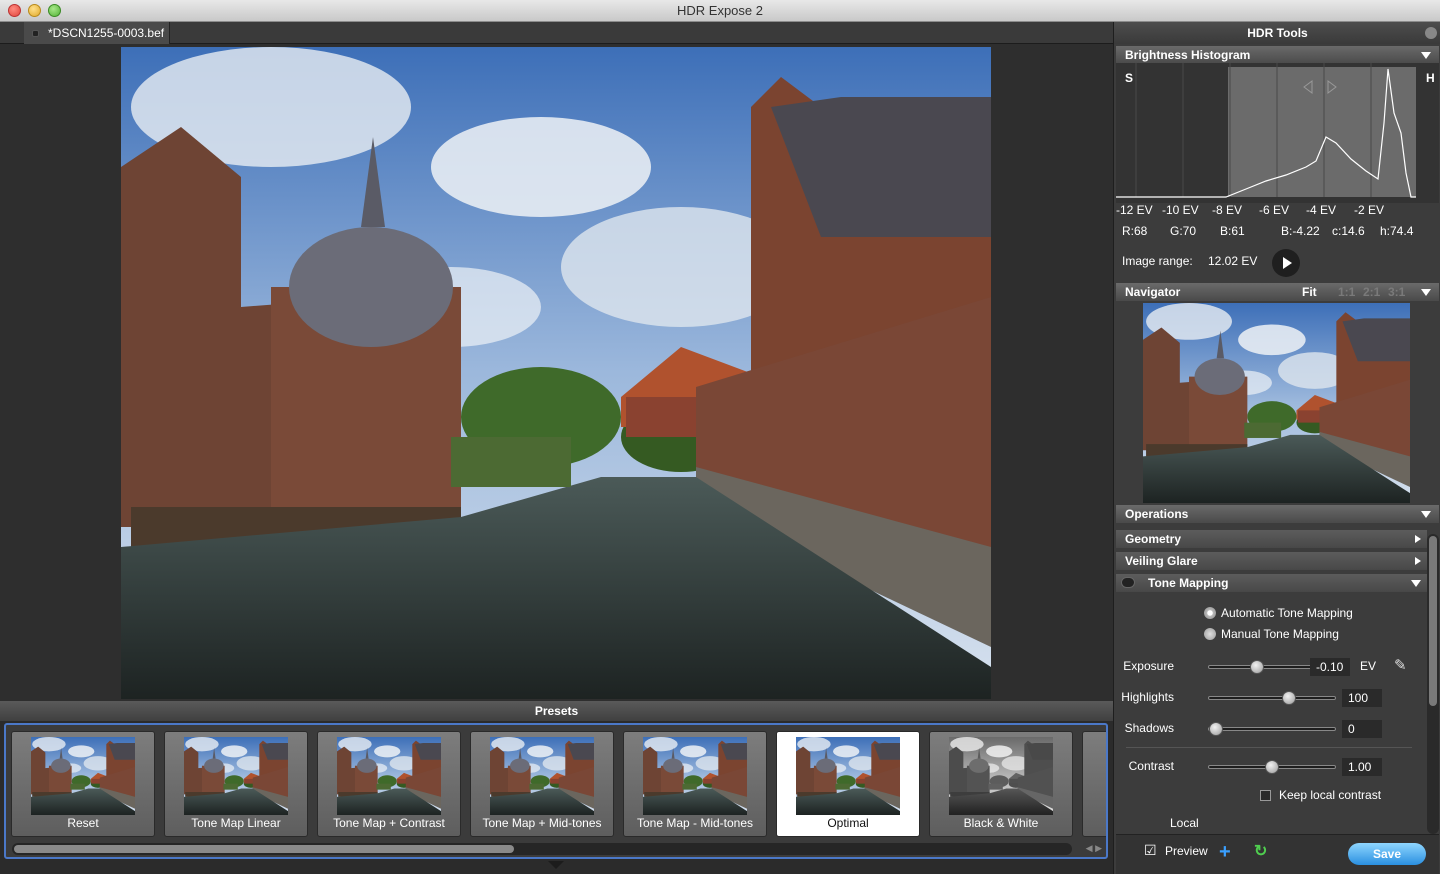 Image resolution: width=1440 pixels, height=874 pixels. I want to click on contrast-value: 1.00, so click(1362, 767).